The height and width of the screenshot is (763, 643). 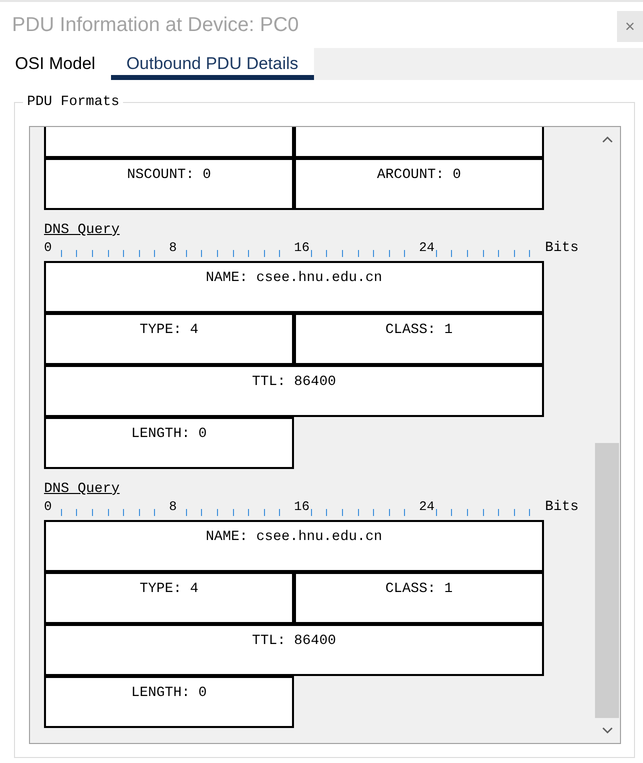 I want to click on pdu-field: ARCOUNT: 0, so click(x=419, y=184).